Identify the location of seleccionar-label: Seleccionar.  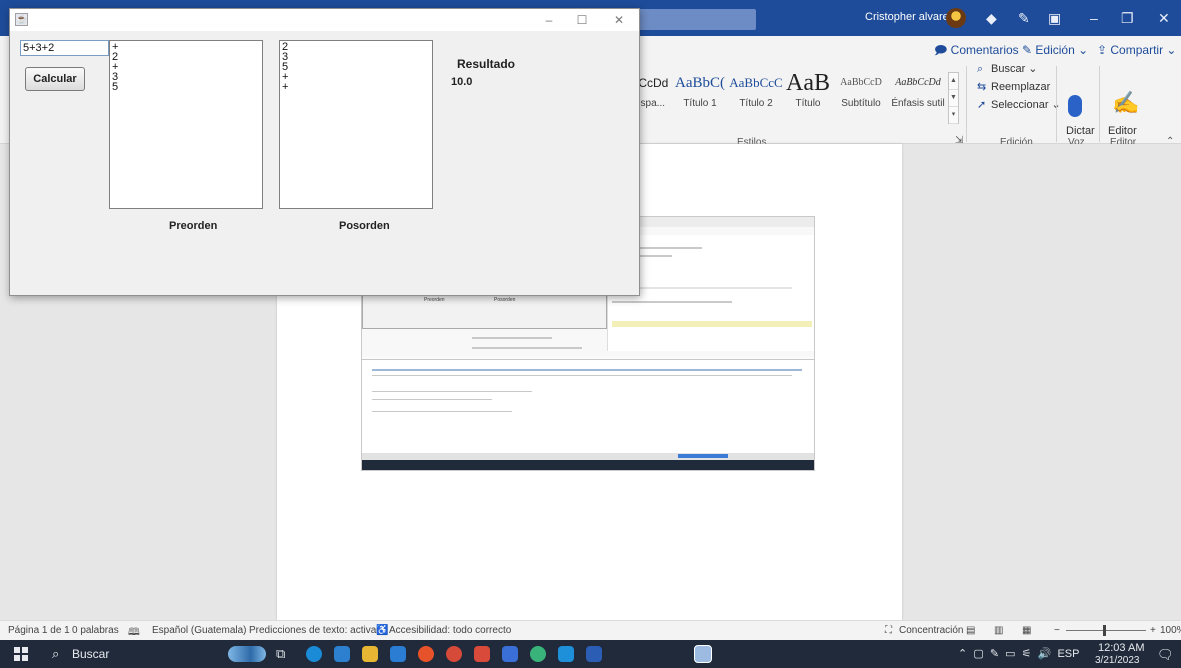
(1020, 105).